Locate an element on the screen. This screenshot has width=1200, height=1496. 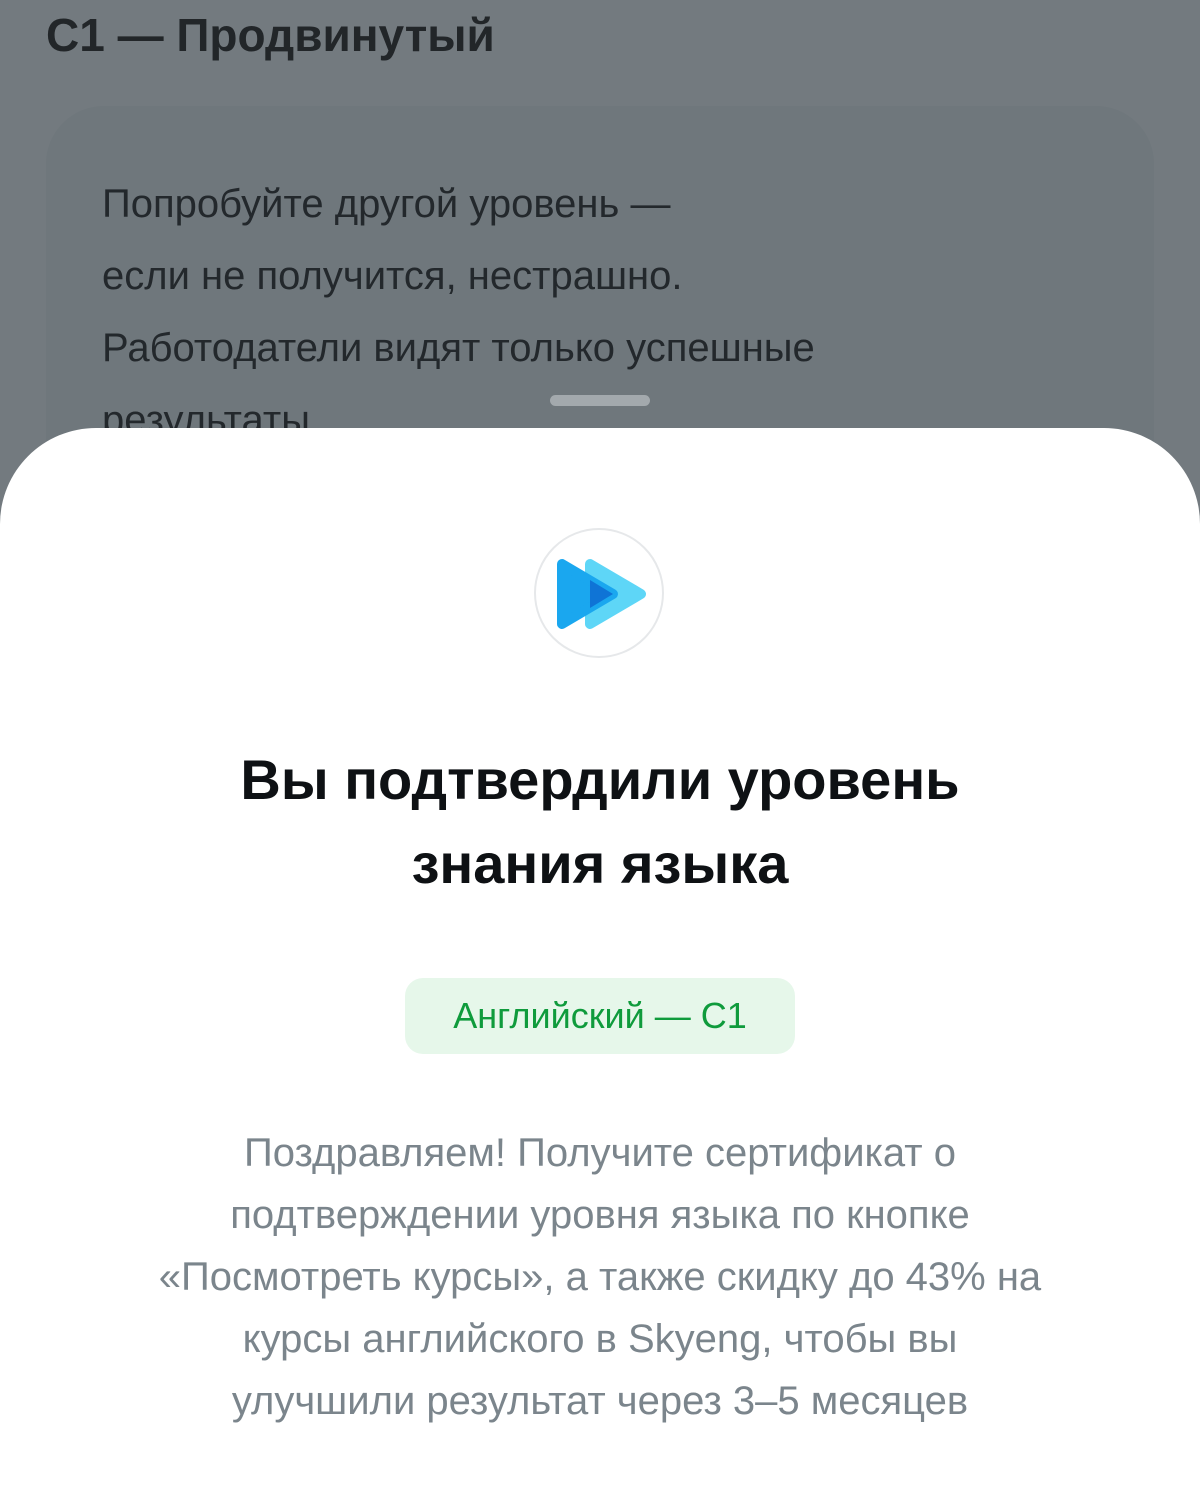
skyeng-play-icon is located at coordinates (601, 594).